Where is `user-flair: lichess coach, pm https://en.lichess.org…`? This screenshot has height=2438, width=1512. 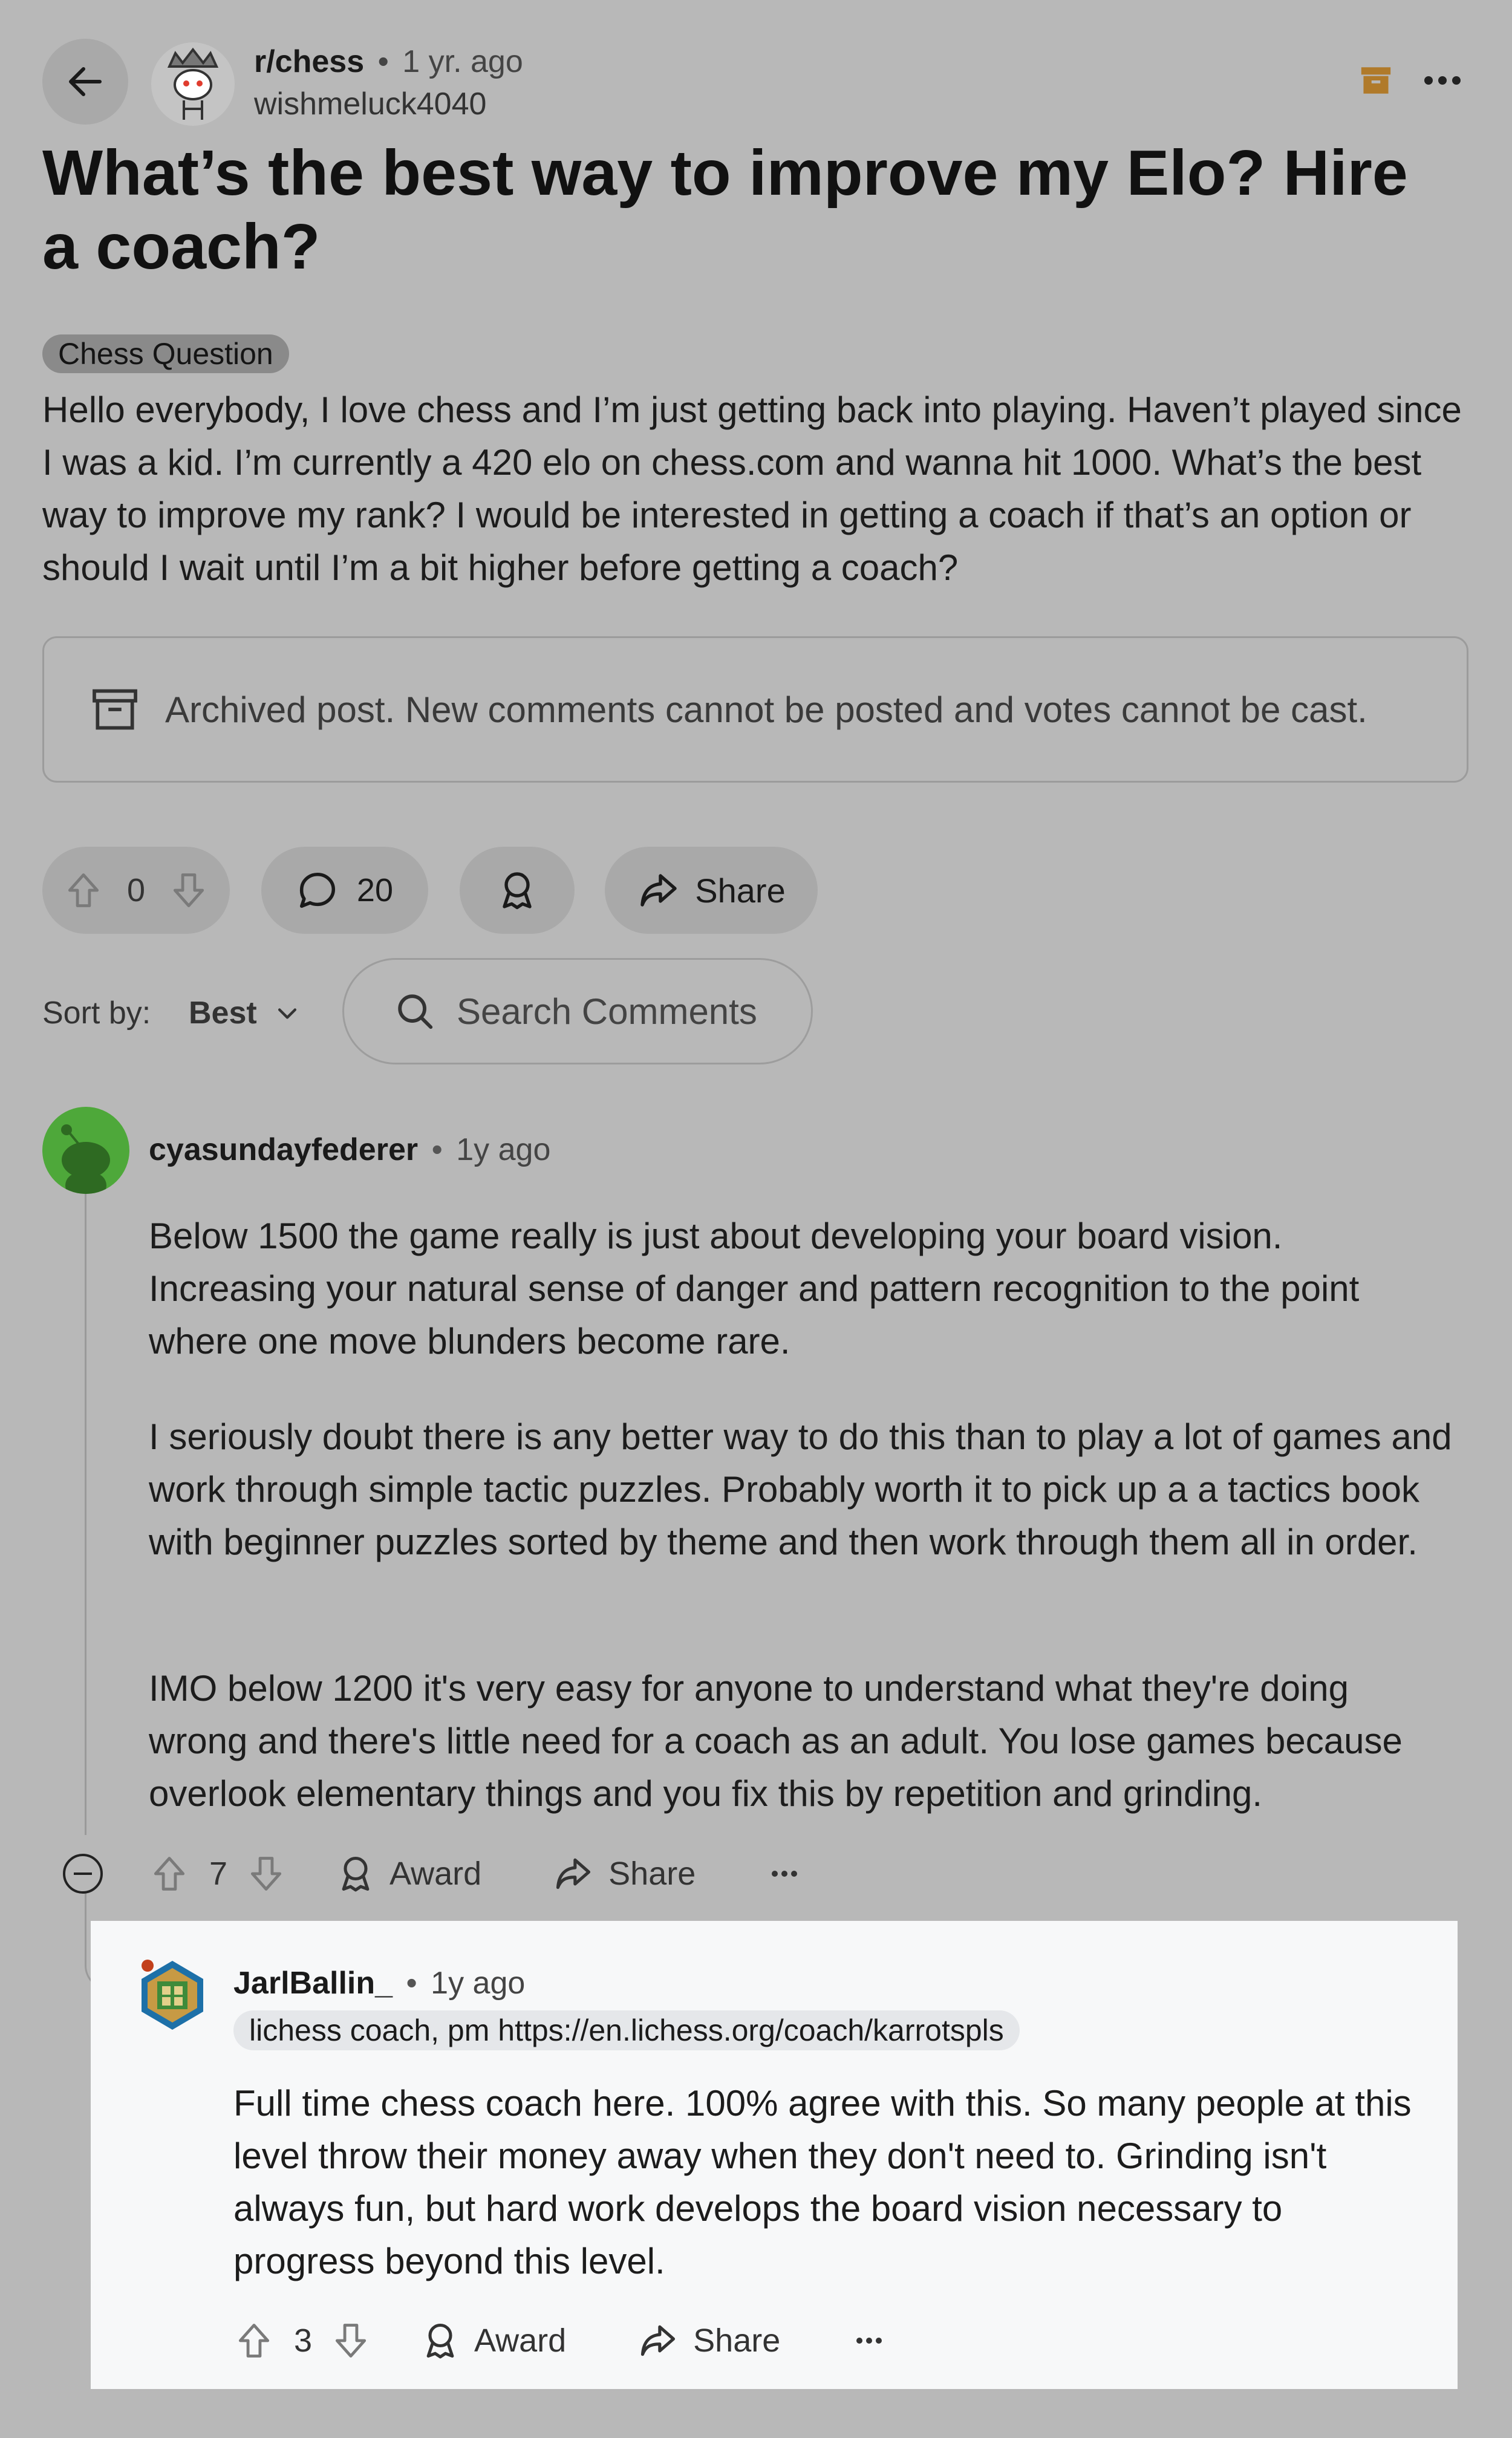 user-flair: lichess coach, pm https://en.lichess.org… is located at coordinates (626, 2030).